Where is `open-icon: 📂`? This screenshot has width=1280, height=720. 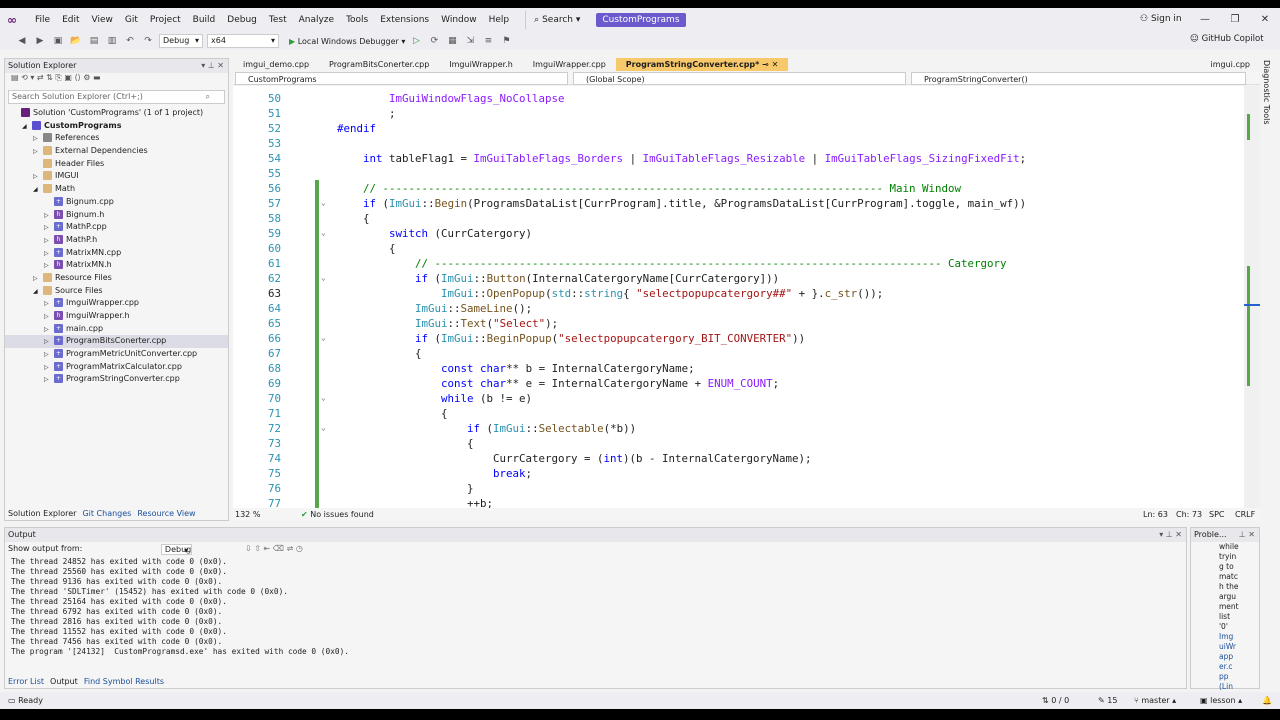 open-icon: 📂 is located at coordinates (76, 41).